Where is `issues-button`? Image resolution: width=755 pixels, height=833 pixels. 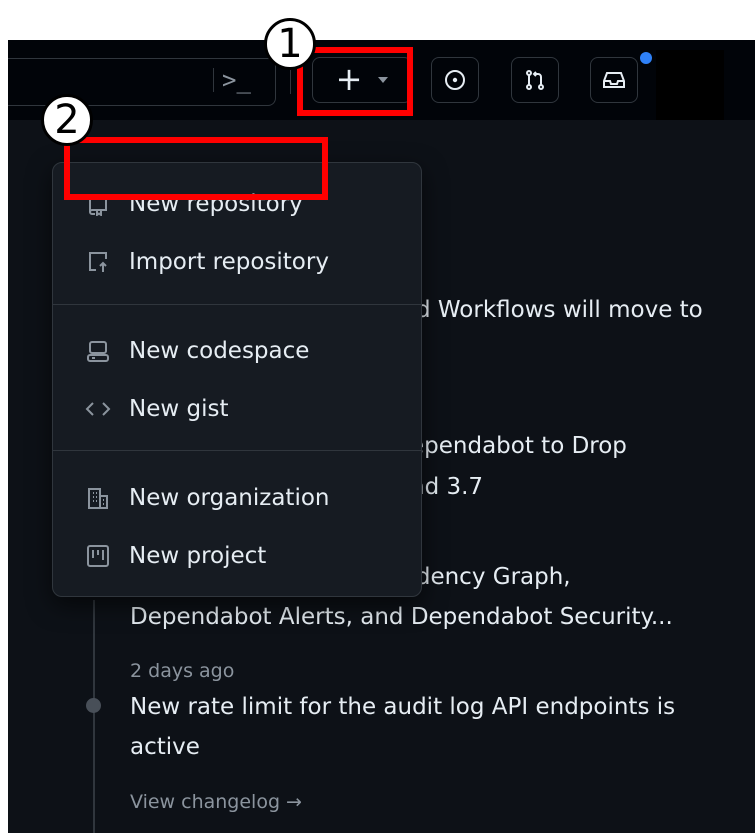 issues-button is located at coordinates (455, 80).